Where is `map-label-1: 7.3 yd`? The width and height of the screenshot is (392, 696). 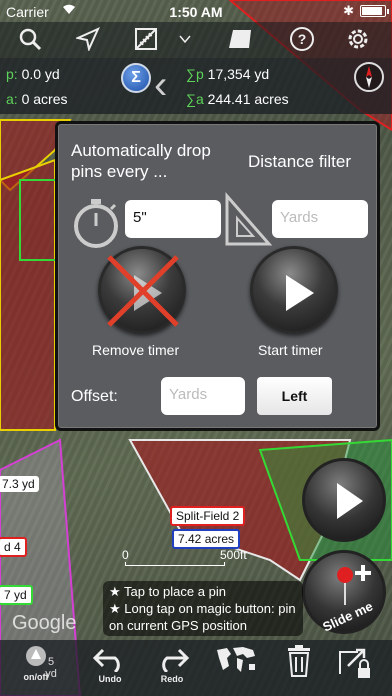
map-label-1: 7.3 yd is located at coordinates (19, 484).